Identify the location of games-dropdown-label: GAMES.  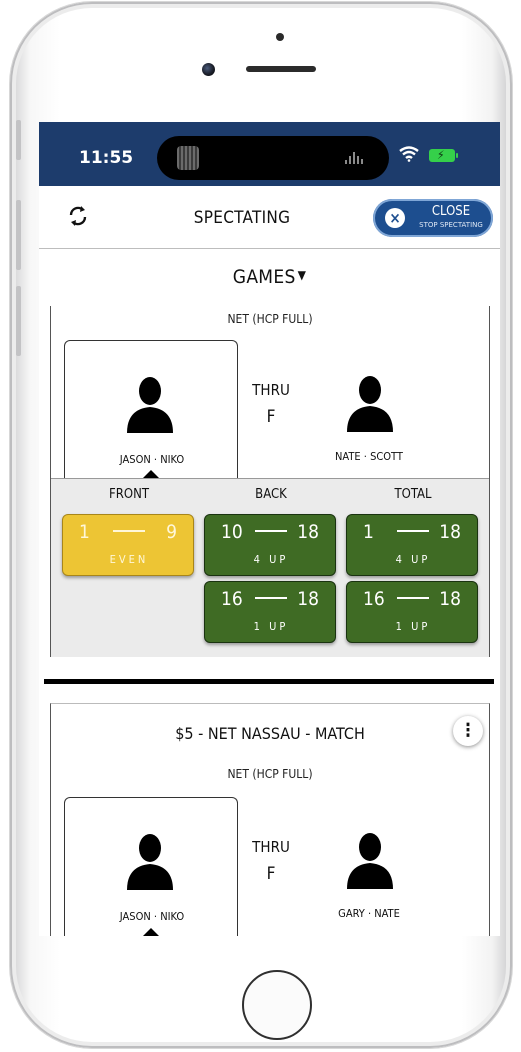
(264, 277).